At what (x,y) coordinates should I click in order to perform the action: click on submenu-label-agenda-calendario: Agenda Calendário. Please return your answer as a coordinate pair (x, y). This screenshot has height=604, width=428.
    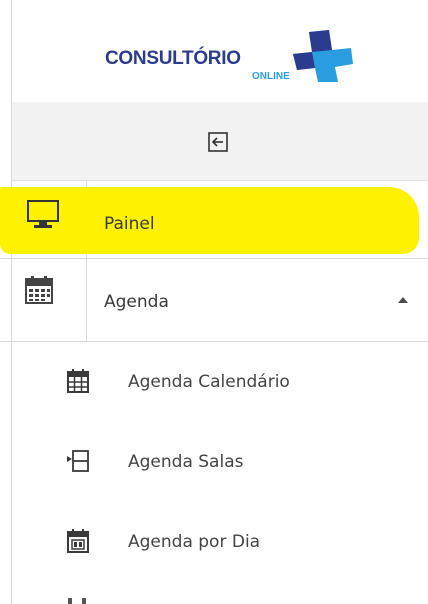
    Looking at the image, I should click on (209, 382).